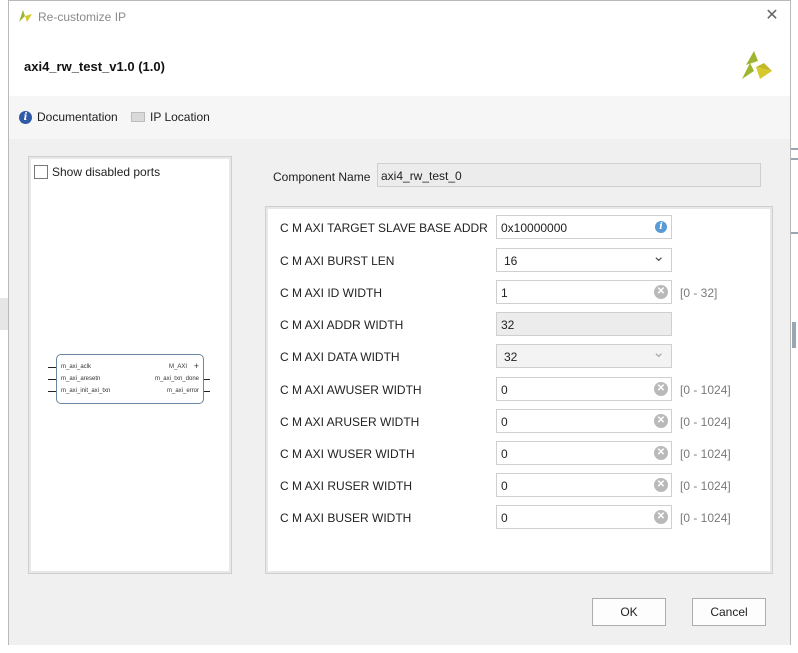 This screenshot has width=798, height=653. What do you see at coordinates (569, 175) in the screenshot?
I see `component-name-input: axi4_rw_test_0` at bounding box center [569, 175].